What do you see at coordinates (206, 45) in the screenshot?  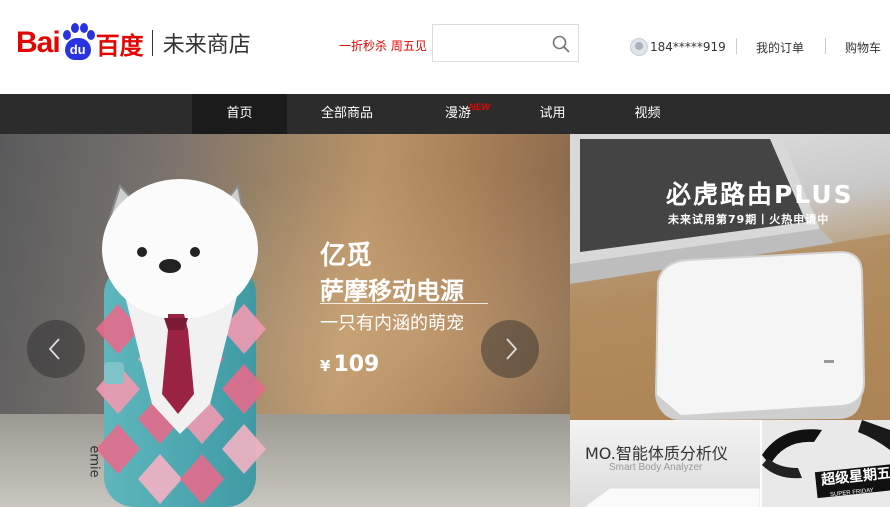 I see `logo-subtitle: 未来商店` at bounding box center [206, 45].